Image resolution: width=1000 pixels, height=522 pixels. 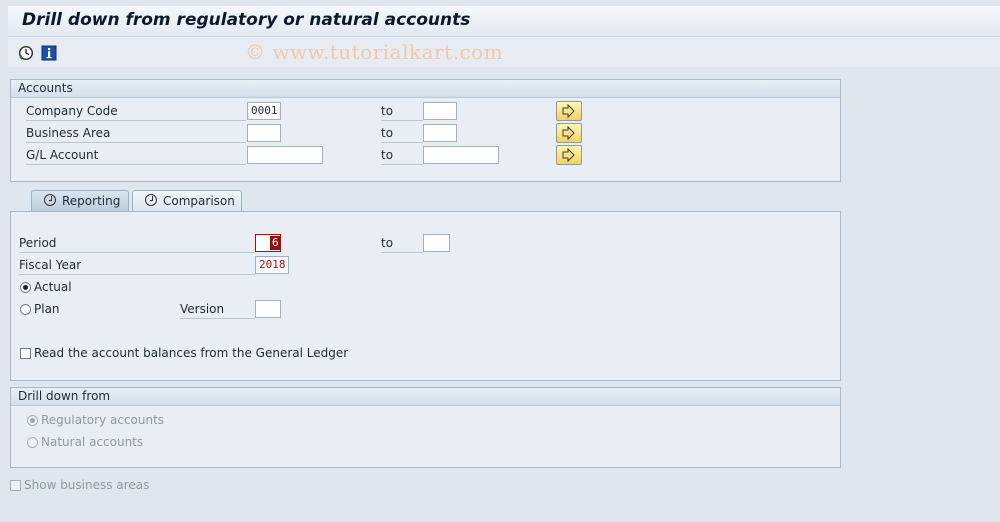 What do you see at coordinates (25, 309) in the screenshot?
I see `plan-radio` at bounding box center [25, 309].